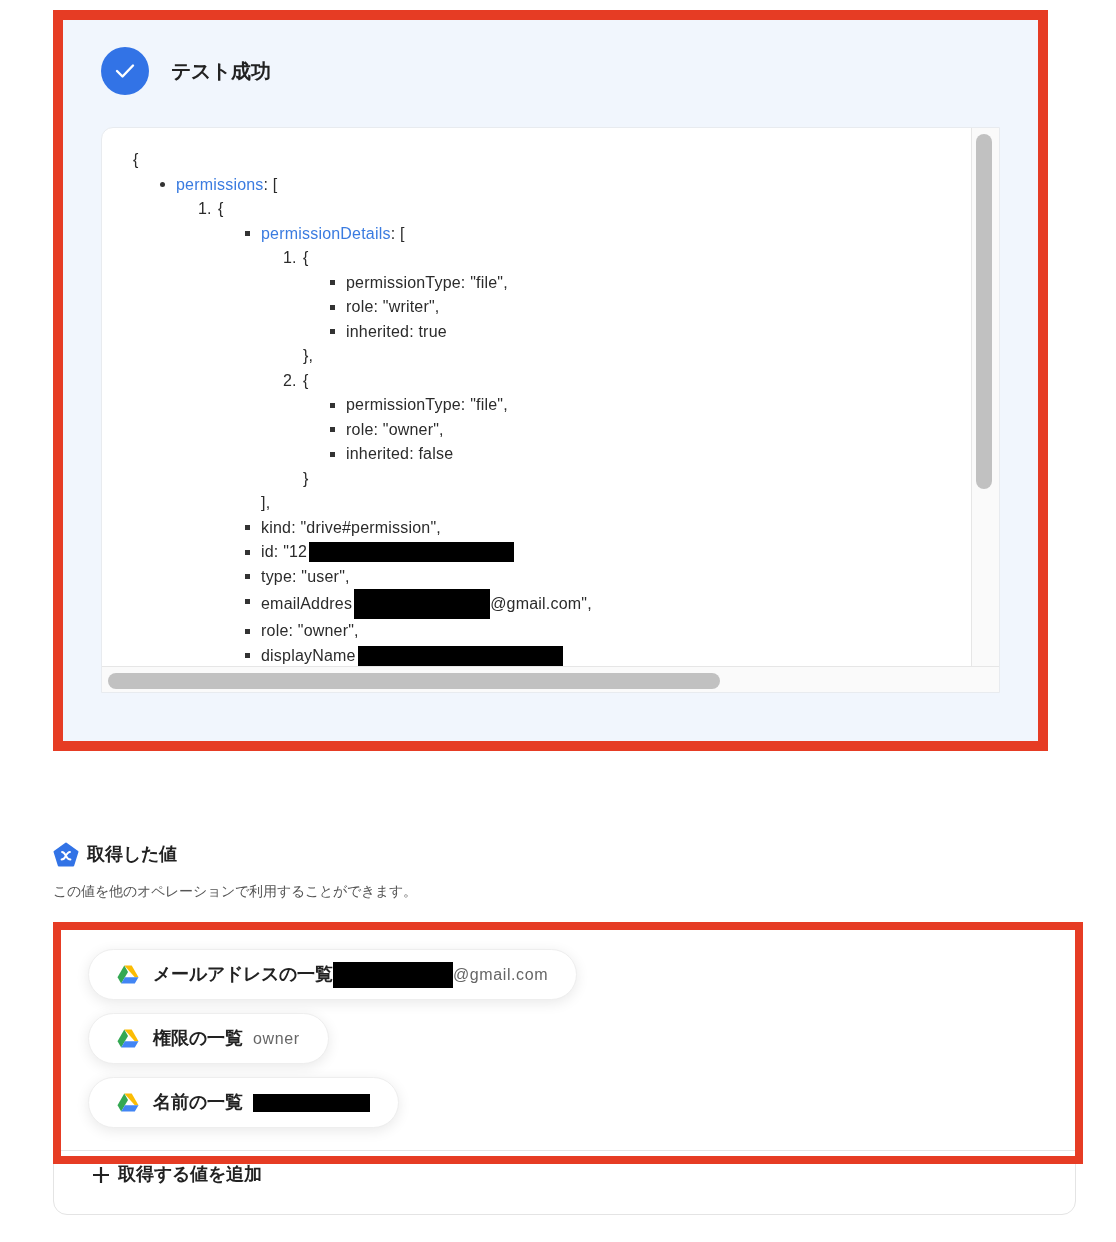 This screenshot has height=1242, width=1116. I want to click on chip-value: @gmail.com, so click(501, 974).